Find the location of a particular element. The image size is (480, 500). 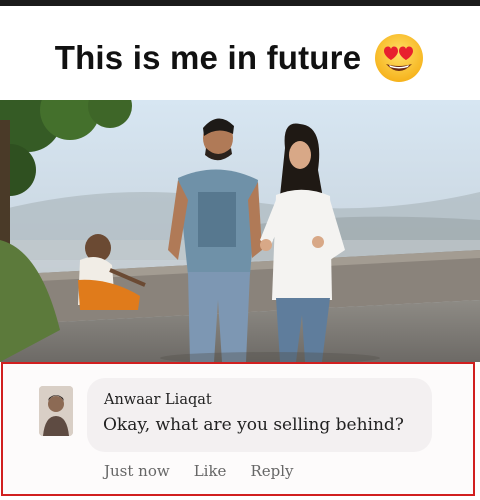

comment-timestamp: Just now is located at coordinates (137, 471).